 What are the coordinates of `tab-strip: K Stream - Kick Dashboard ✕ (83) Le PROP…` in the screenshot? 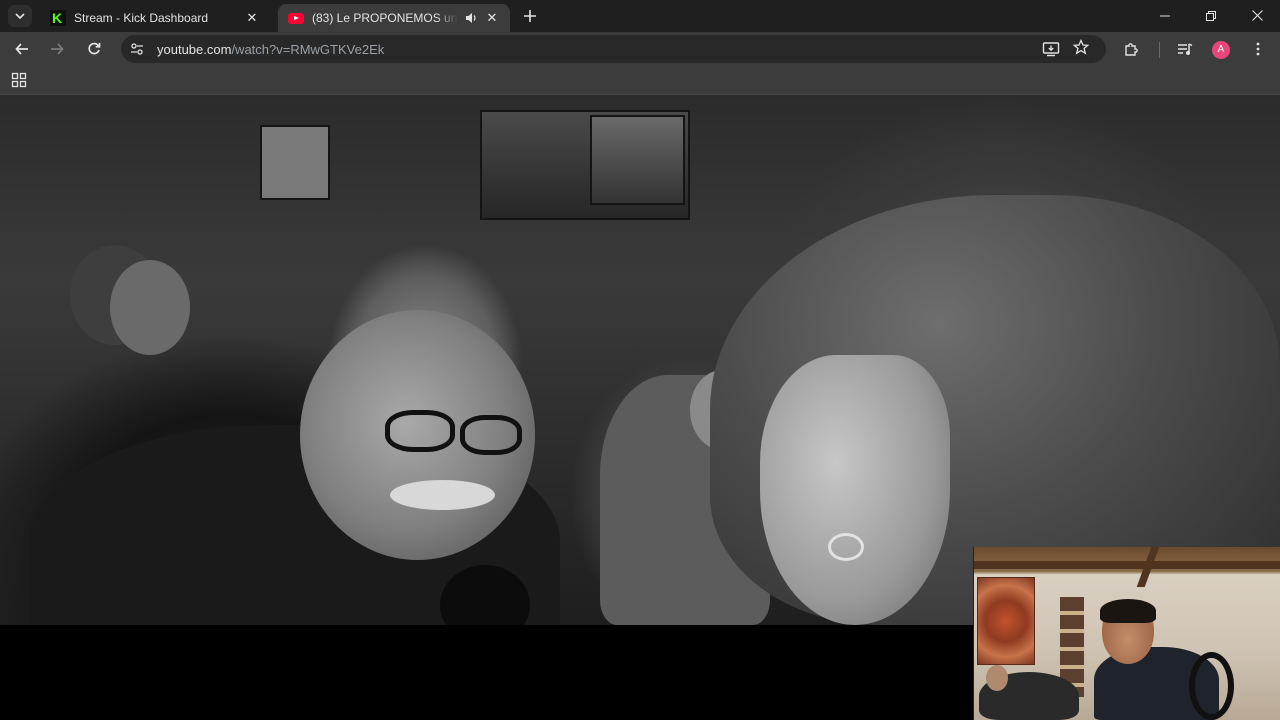 It's located at (640, 16).